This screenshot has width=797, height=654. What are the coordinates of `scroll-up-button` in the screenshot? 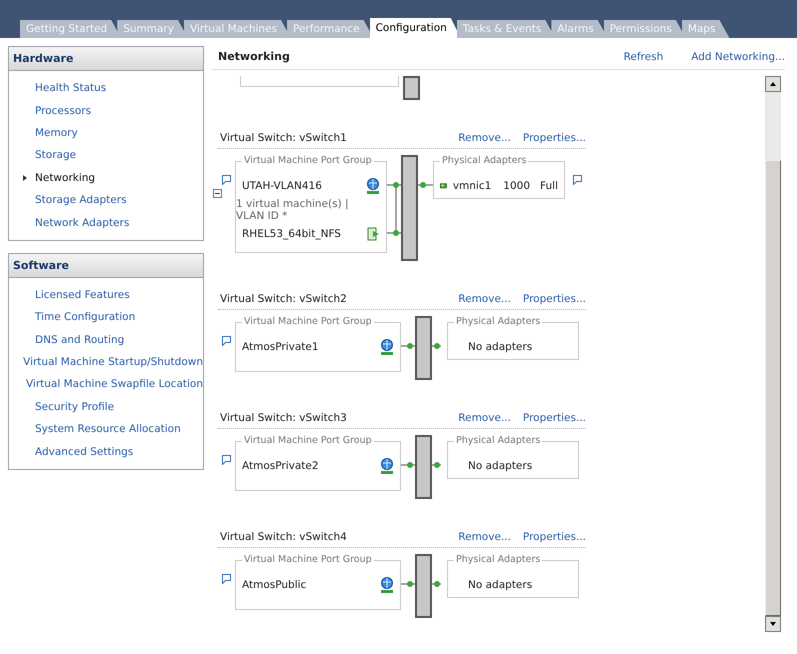 It's located at (773, 84).